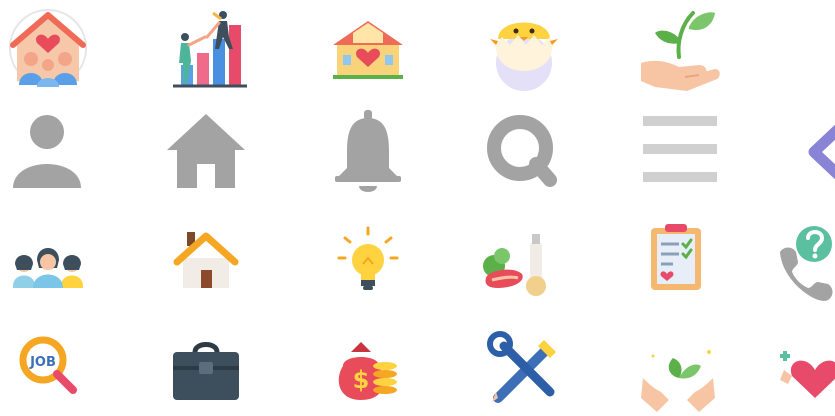 The width and height of the screenshot is (835, 416). Describe the element at coordinates (206, 371) in the screenshot. I see `briefcase-icon` at that location.